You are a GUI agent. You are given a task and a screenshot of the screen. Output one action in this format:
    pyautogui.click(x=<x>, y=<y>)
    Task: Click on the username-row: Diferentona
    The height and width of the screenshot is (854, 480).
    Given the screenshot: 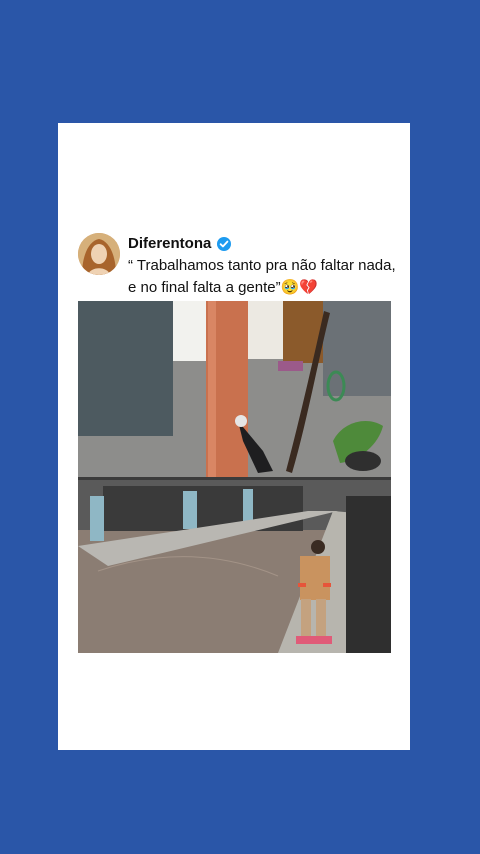 What is the action you would take?
    pyautogui.click(x=180, y=243)
    